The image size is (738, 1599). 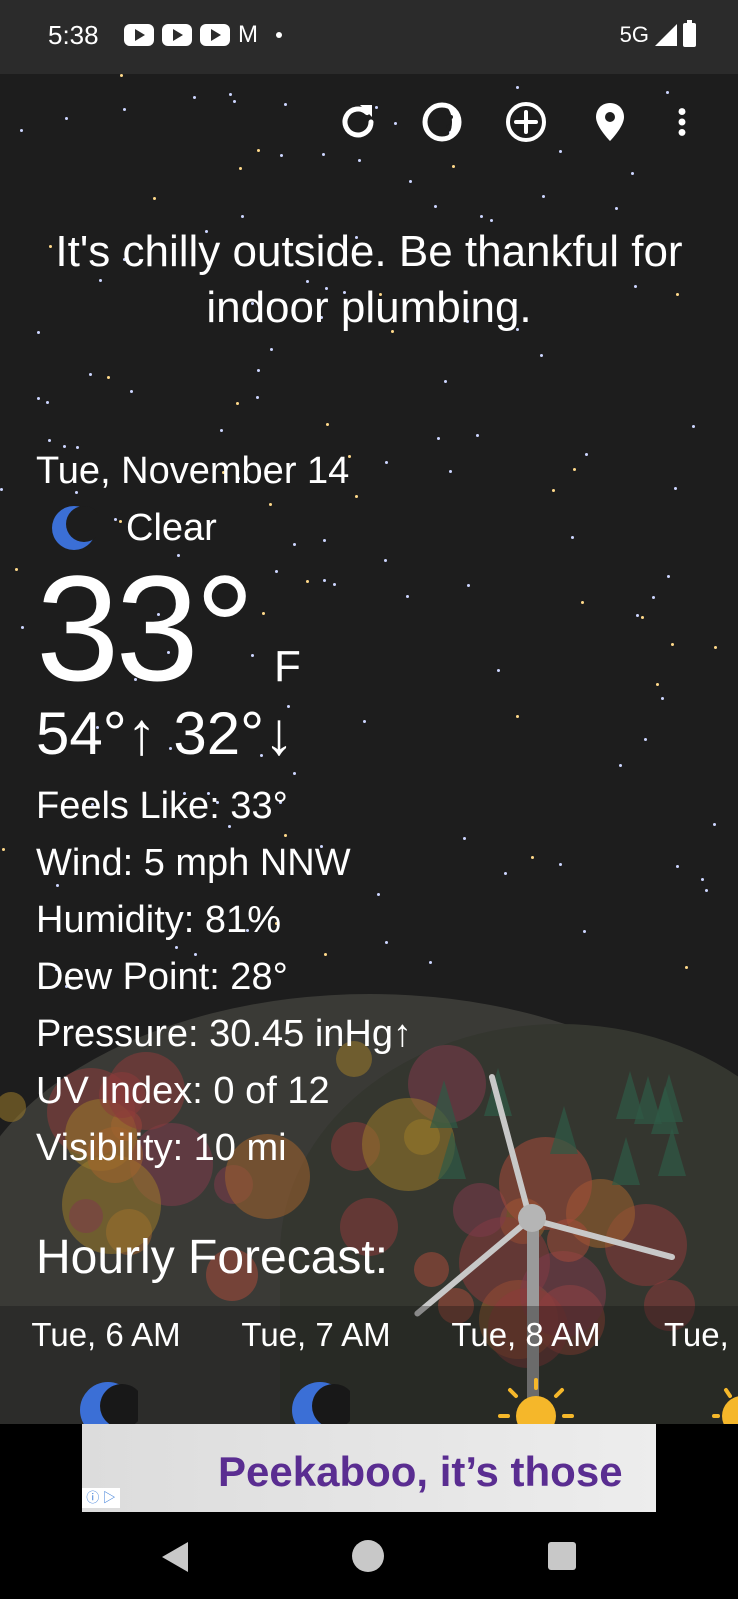 I want to click on hourly-forecast-title: Hourly Forecast:, so click(x=212, y=1257).